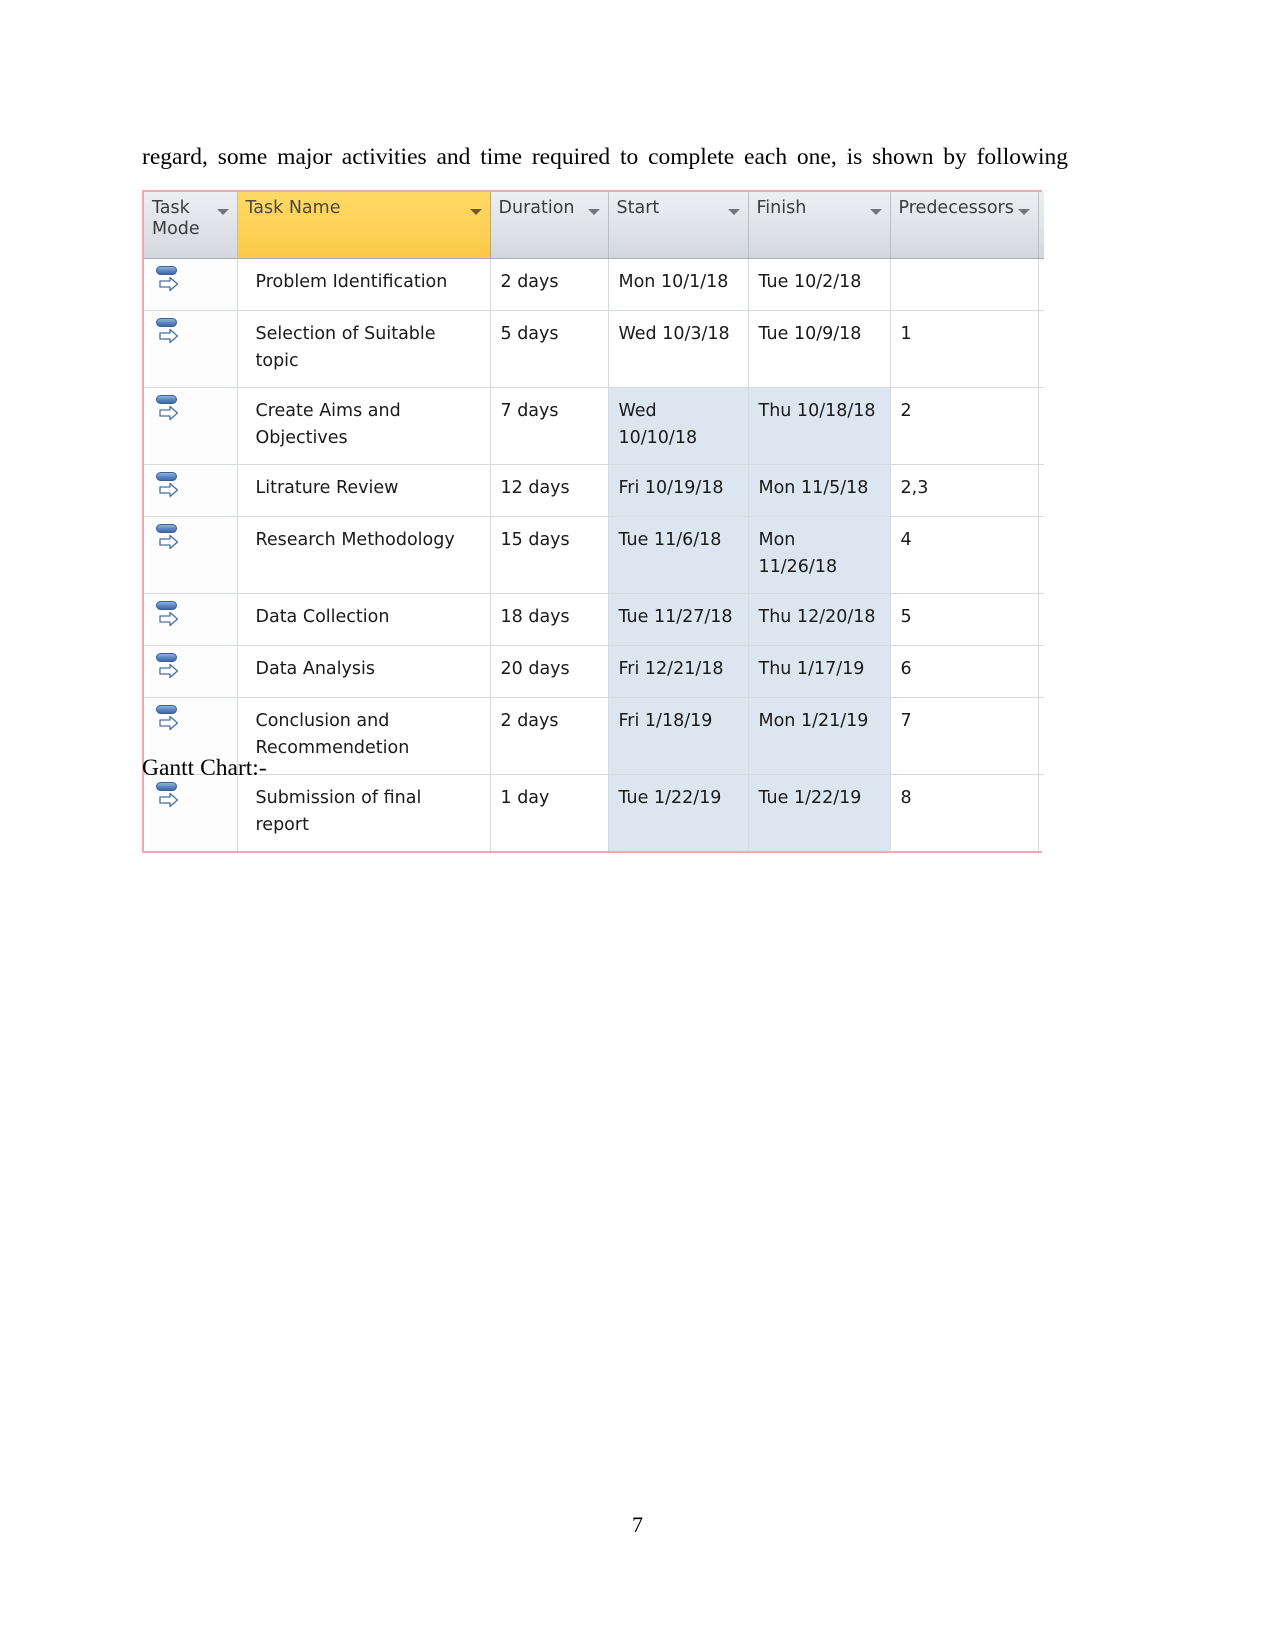 This screenshot has width=1275, height=1651. I want to click on cell-start: Fri 1/18/19, so click(678, 736).